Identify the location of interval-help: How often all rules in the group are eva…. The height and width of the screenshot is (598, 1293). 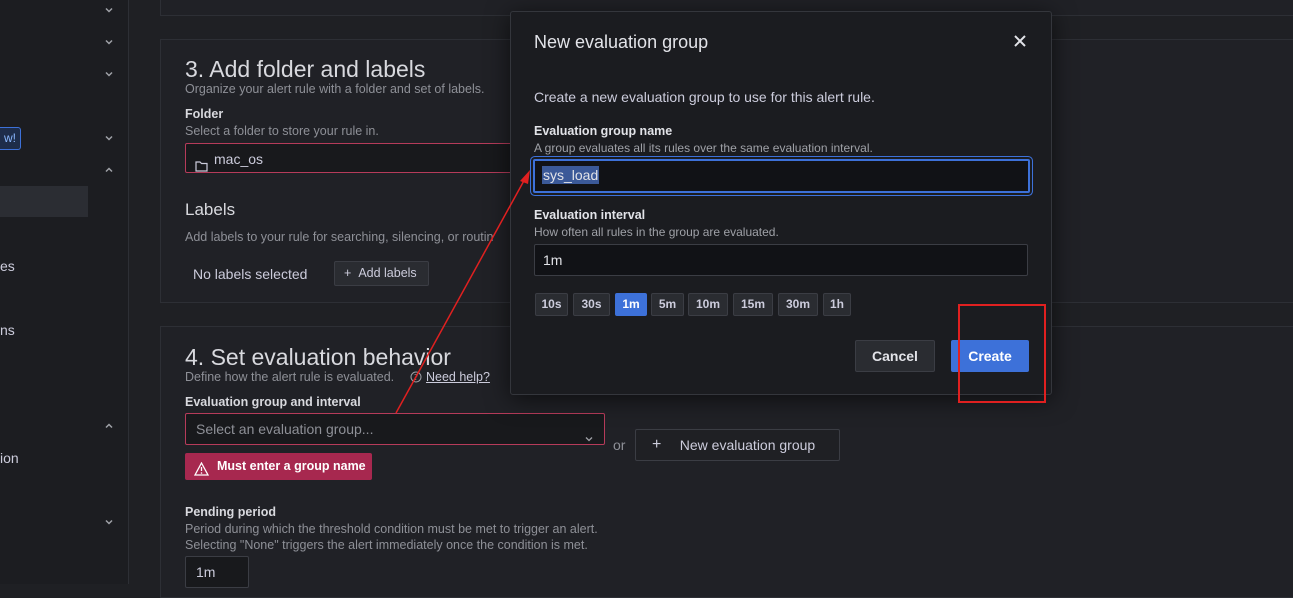
(656, 232).